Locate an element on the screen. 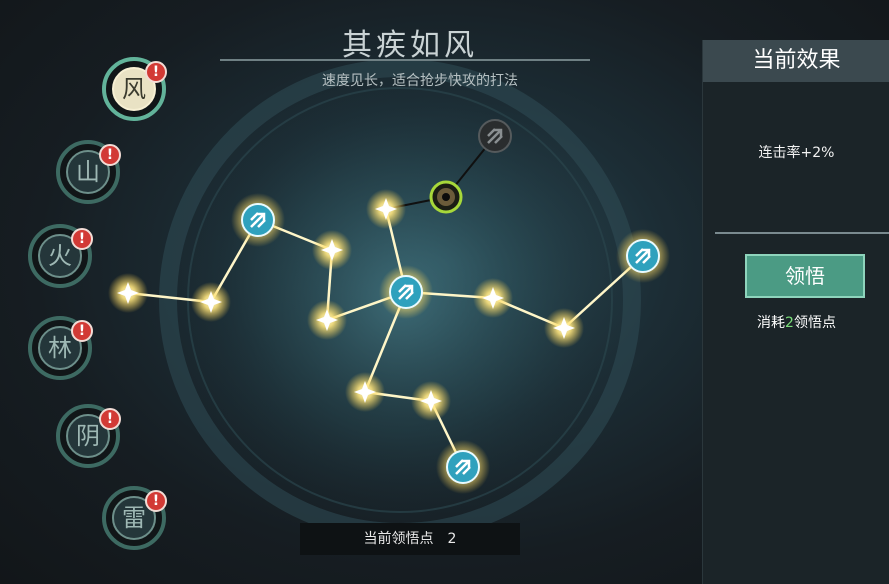 Image resolution: width=889 pixels, height=584 pixels. tab-shan: 山 ! is located at coordinates (88, 172).